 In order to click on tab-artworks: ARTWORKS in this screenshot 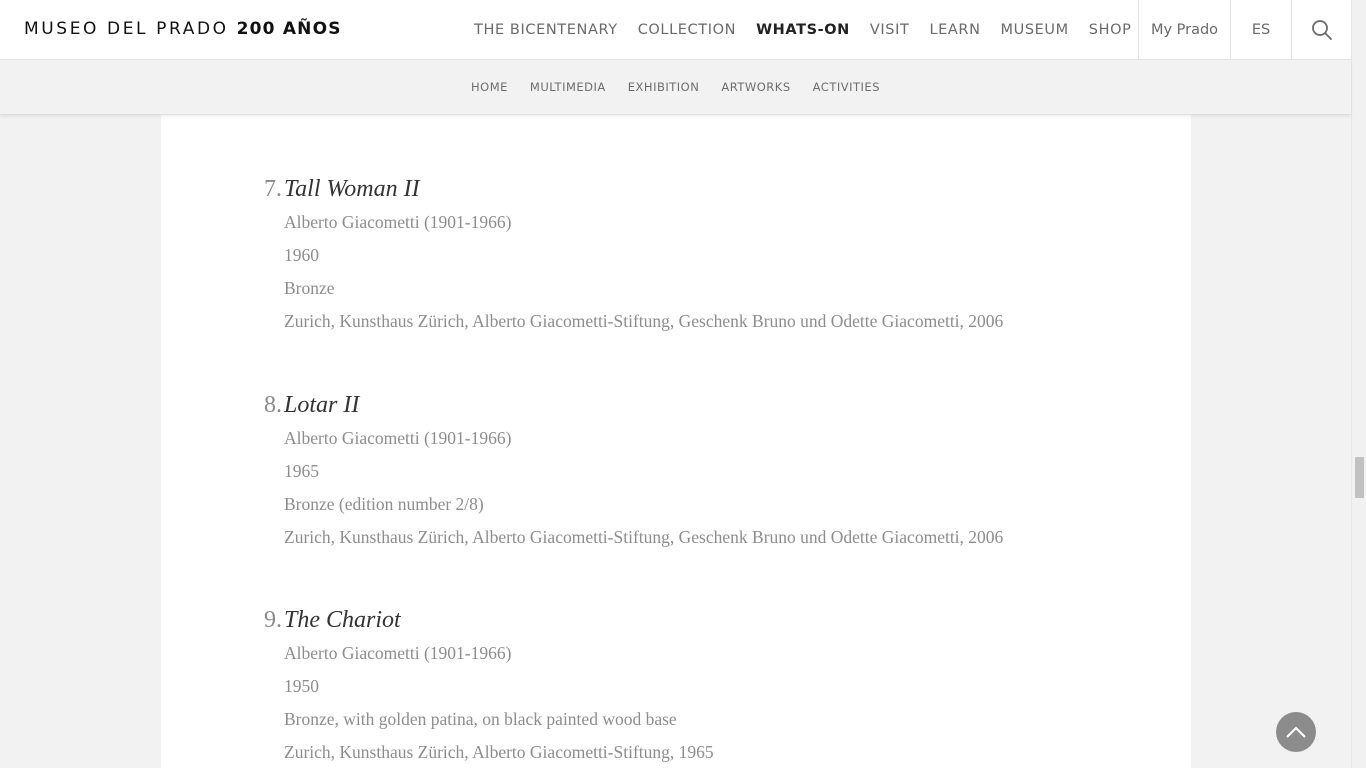, I will do `click(755, 87)`.